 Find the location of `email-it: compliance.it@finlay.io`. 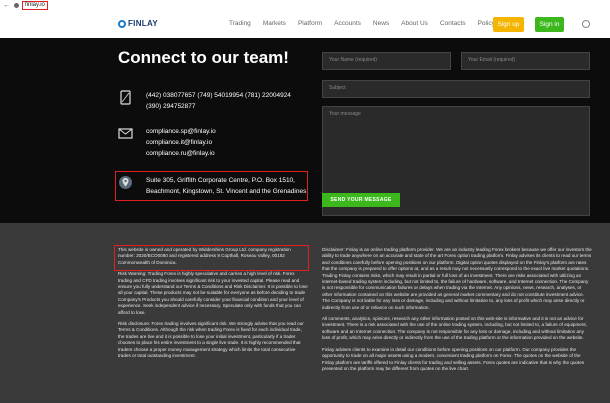

email-it: compliance.it@finlay.io is located at coordinates (181, 142).